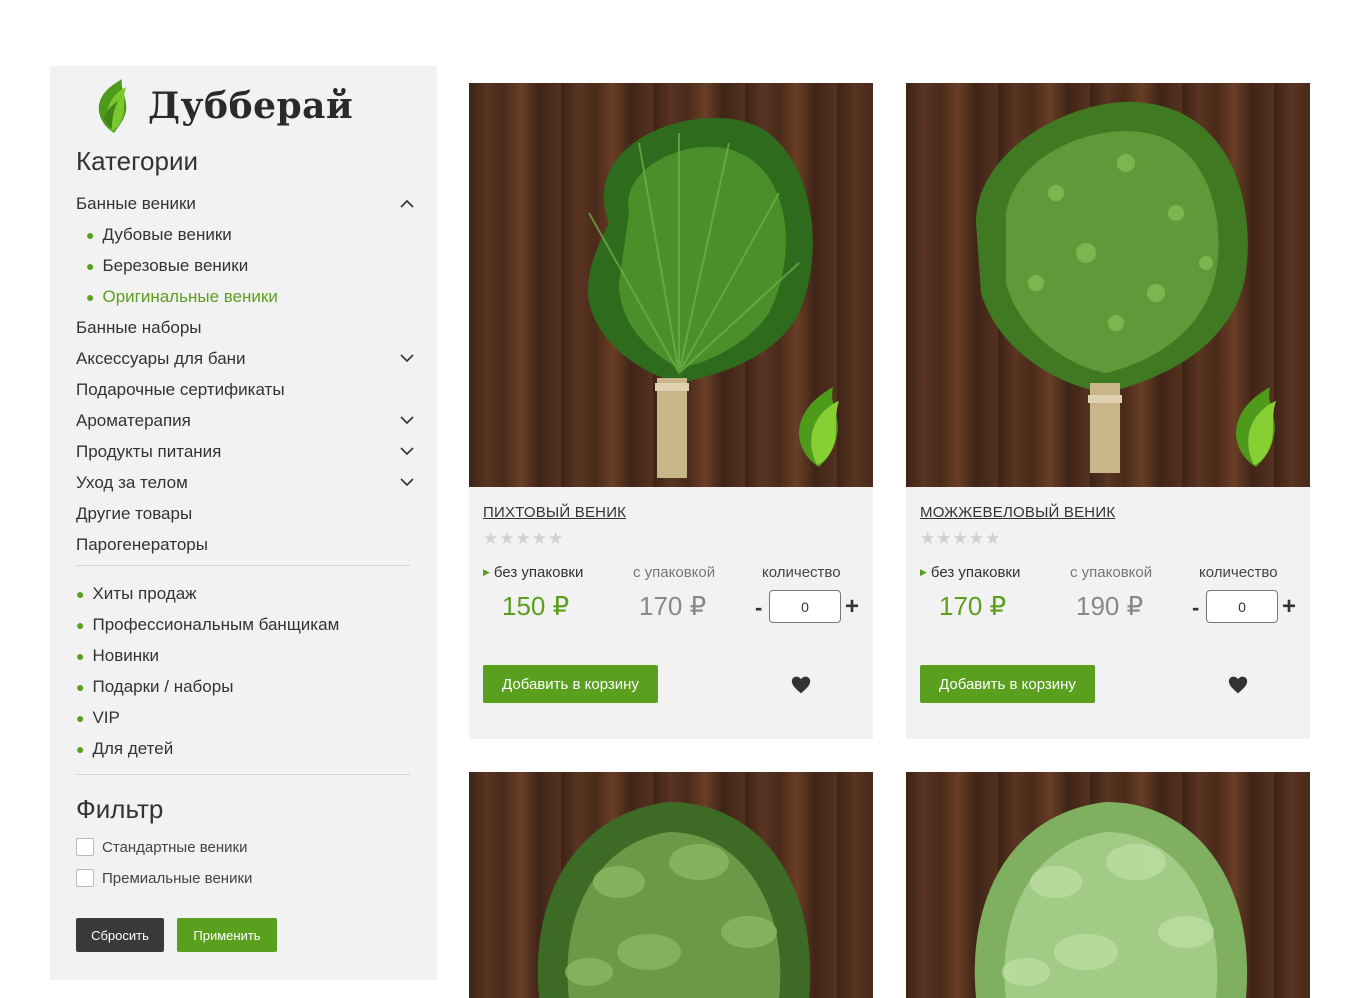  I want to click on price-pack: 190 ₽, so click(1110, 606).